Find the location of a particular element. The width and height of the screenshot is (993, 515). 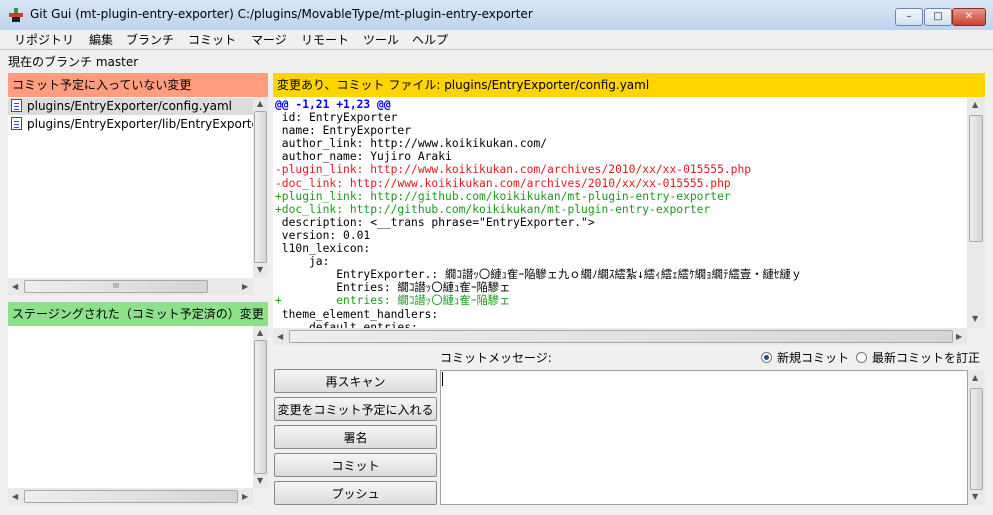

menu-edit: 編集 is located at coordinates (101, 39).